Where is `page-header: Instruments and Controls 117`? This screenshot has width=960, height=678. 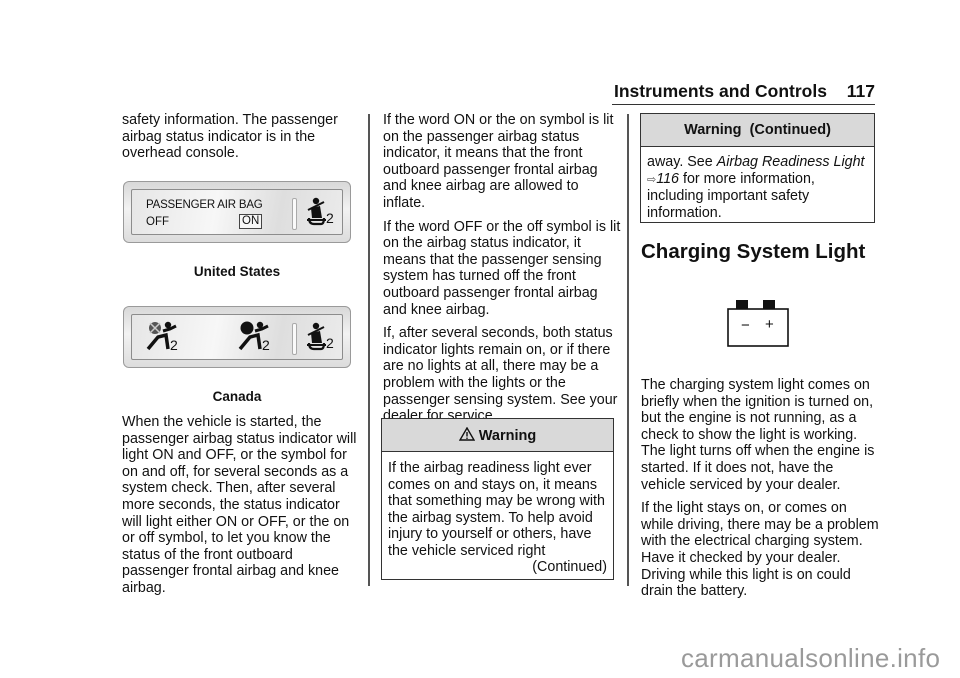
page-header: Instruments and Controls 117 is located at coordinates (743, 92).